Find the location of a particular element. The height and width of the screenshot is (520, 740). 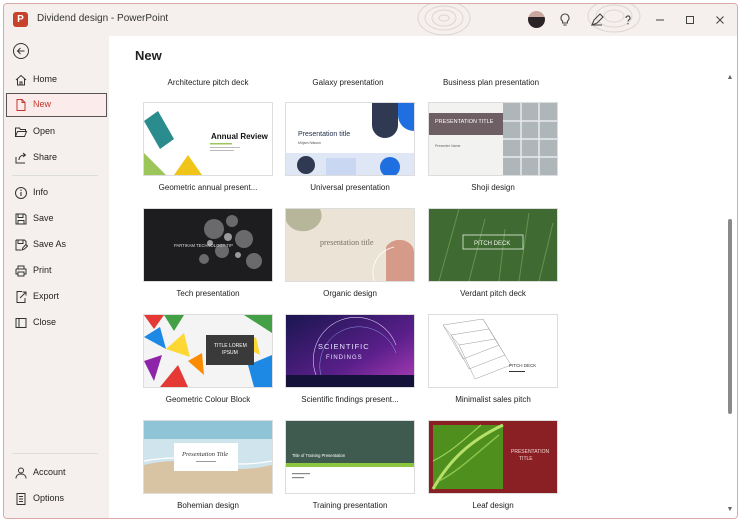

template-verdant: PITCH DECK is located at coordinates (493, 245).